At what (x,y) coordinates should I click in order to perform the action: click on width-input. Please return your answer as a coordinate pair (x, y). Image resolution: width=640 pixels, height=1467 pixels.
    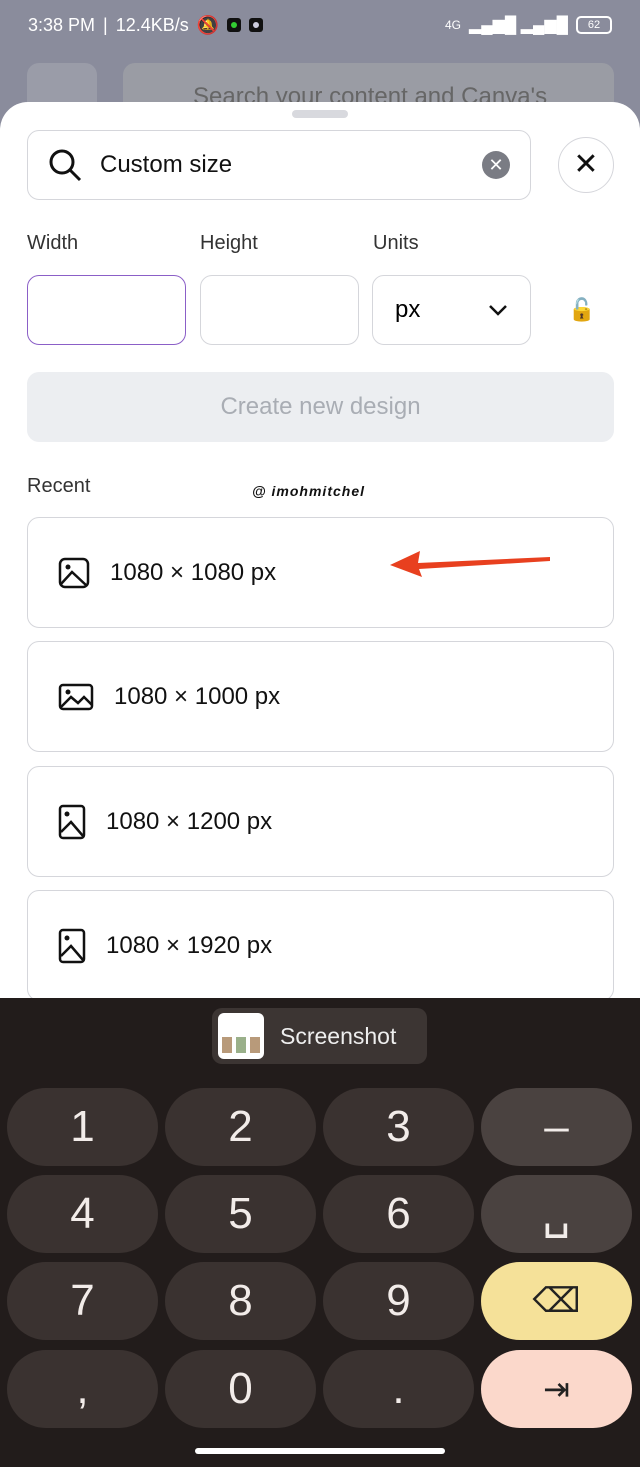
    Looking at the image, I should click on (106, 310).